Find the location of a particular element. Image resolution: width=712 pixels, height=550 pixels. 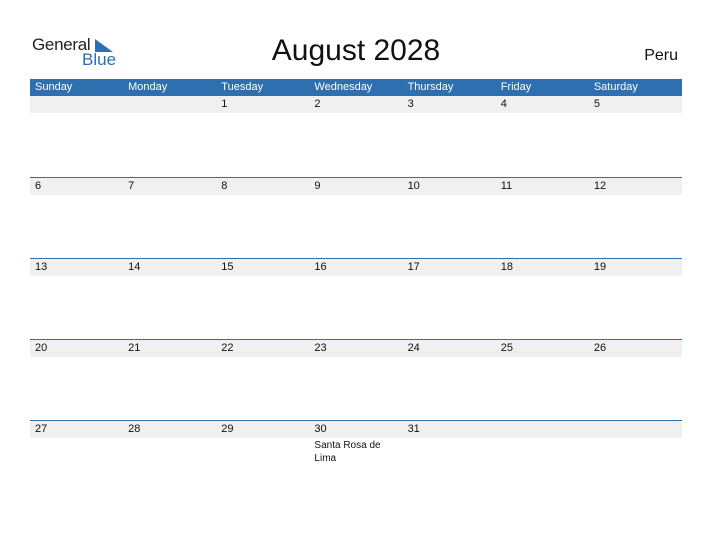

country-label: Peru is located at coordinates (661, 55).